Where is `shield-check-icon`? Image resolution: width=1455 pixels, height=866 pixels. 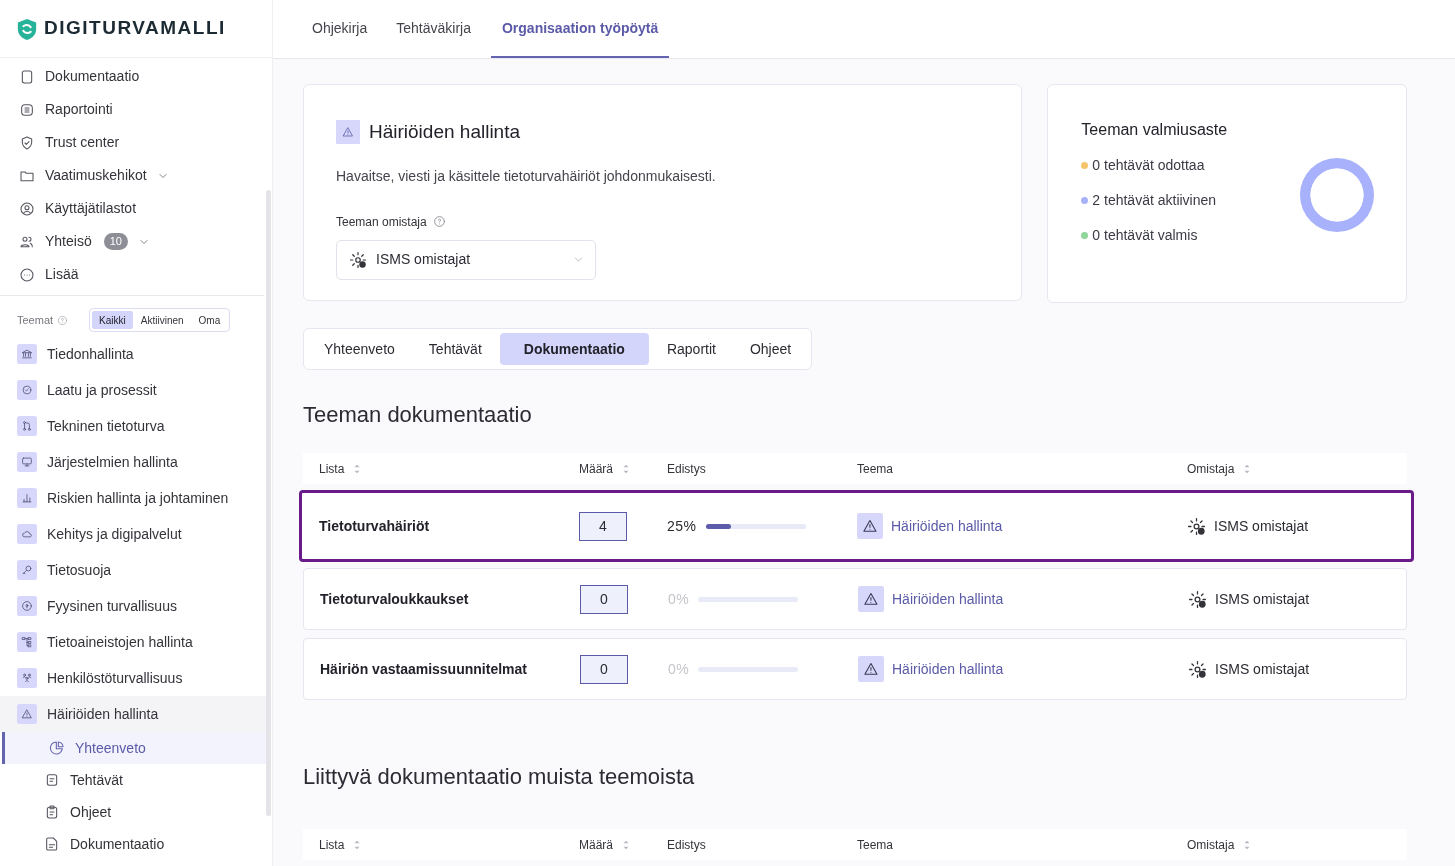
shield-check-icon is located at coordinates (27, 142).